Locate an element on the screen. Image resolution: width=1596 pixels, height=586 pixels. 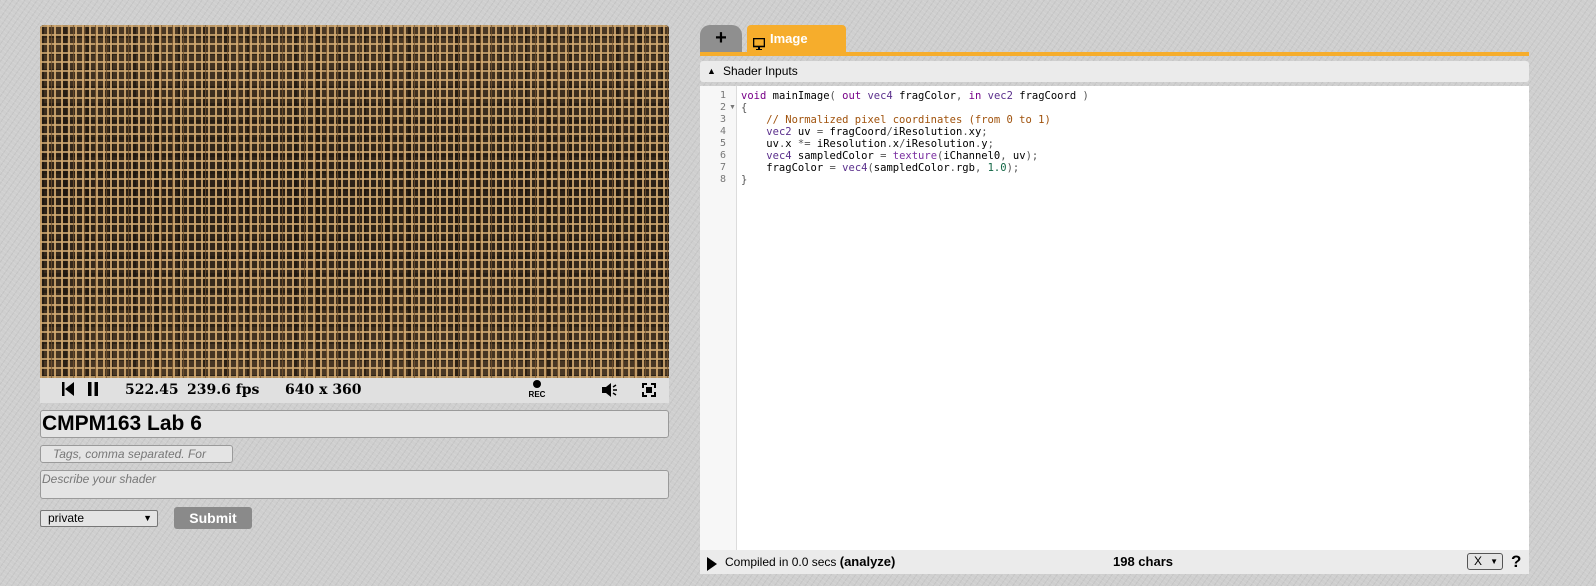
code-line: } is located at coordinates (744, 180).